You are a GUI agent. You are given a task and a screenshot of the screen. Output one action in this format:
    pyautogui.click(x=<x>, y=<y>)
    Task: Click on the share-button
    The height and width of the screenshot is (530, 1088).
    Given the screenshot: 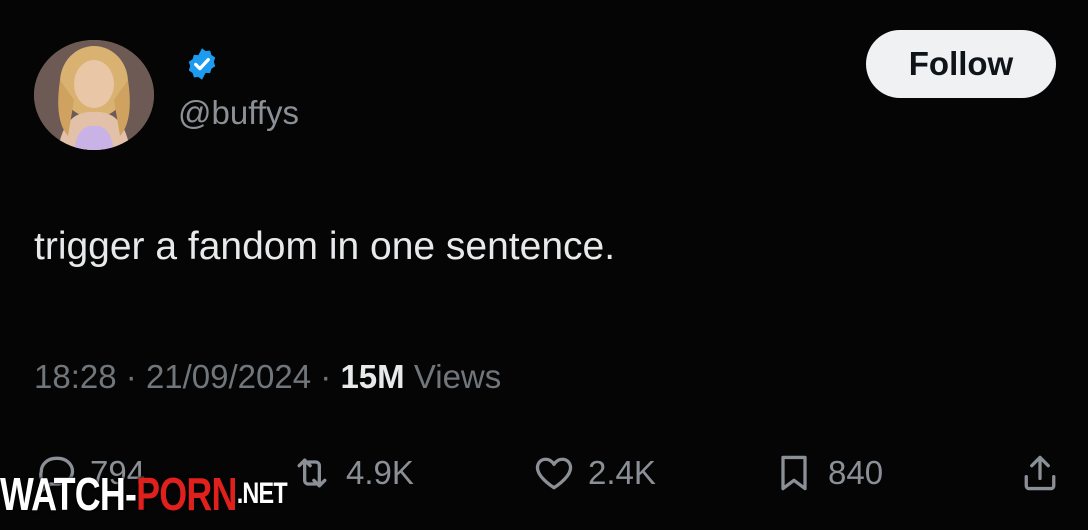 What is the action you would take?
    pyautogui.click(x=1040, y=473)
    